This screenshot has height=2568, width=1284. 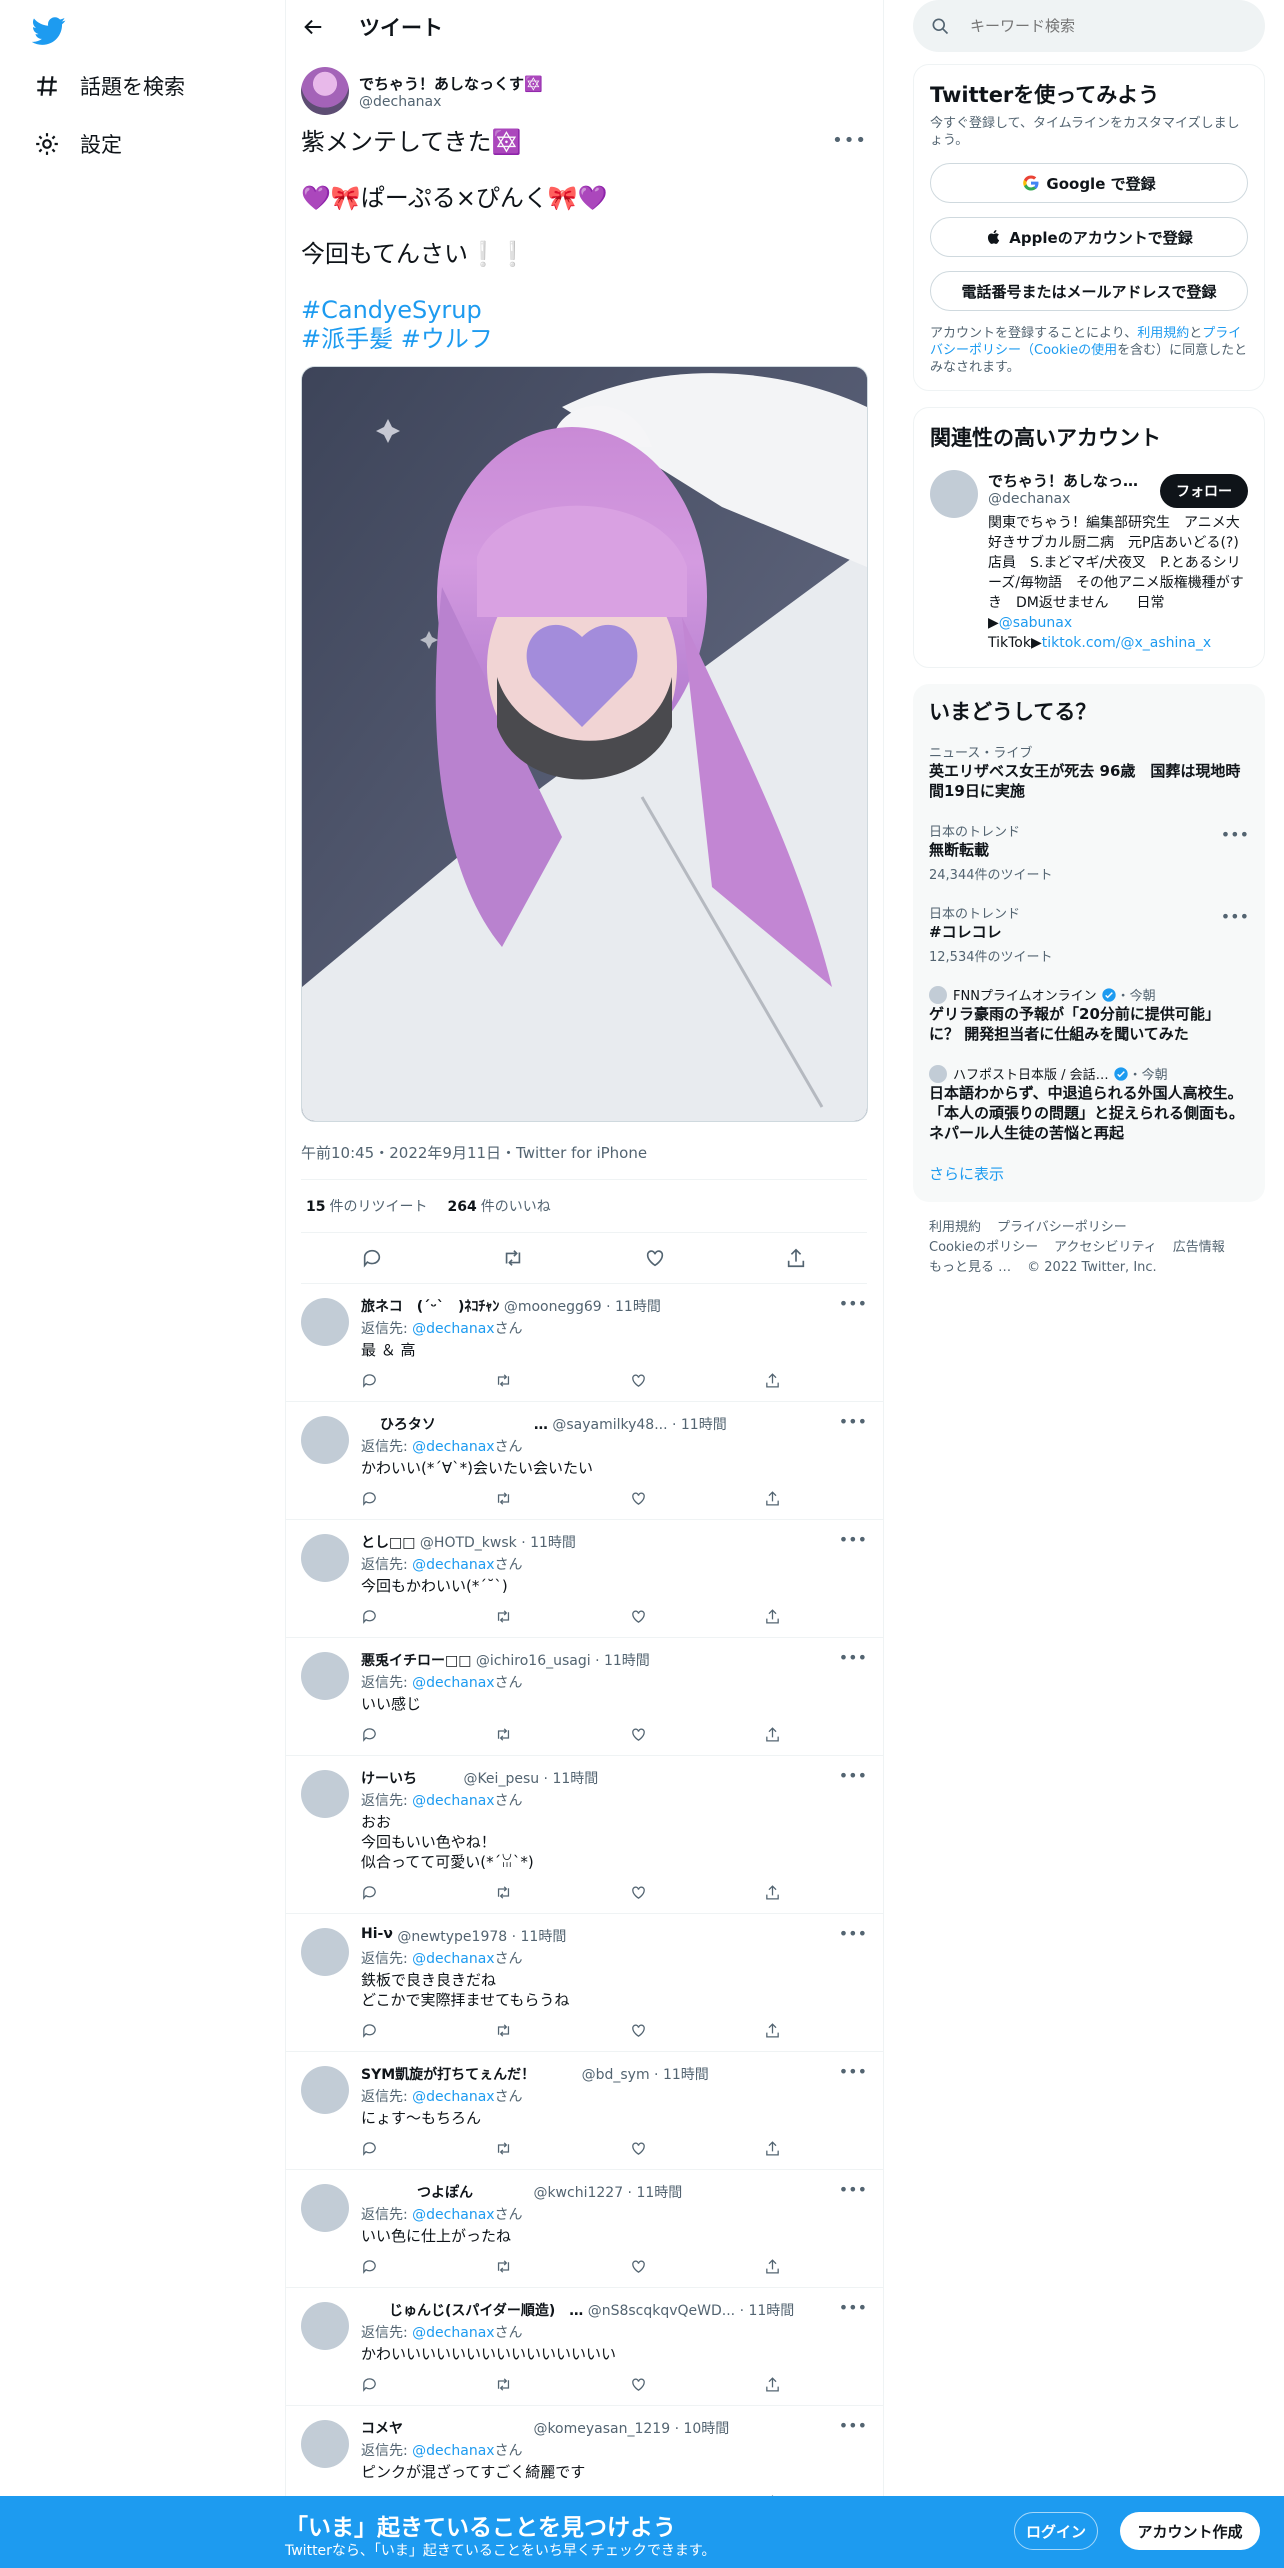 I want to click on search-box, so click(x=1089, y=26).